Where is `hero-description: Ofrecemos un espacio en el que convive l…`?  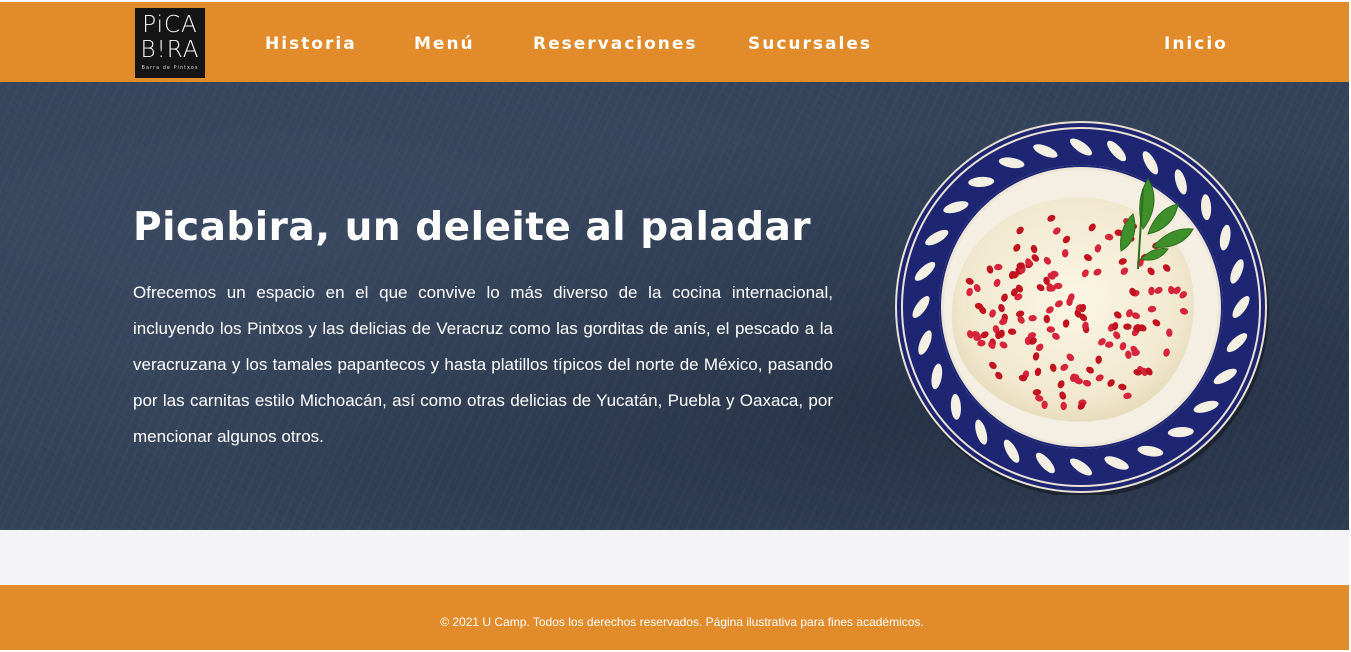 hero-description: Ofrecemos un espacio en el que convive l… is located at coordinates (483, 364).